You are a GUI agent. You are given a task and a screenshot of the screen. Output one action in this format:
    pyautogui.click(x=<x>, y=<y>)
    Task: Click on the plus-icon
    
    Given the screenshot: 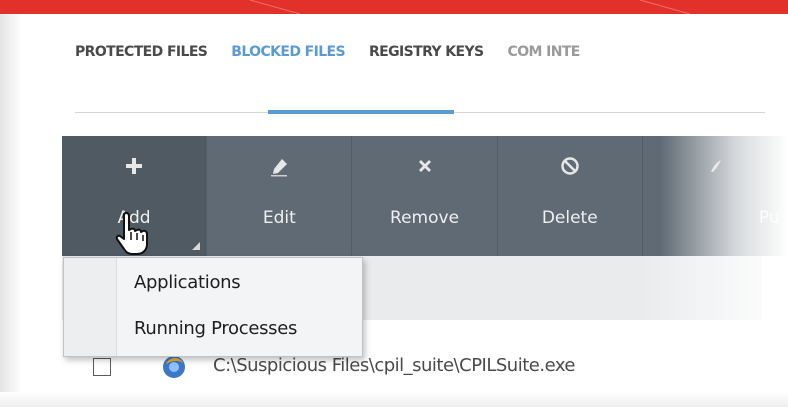 What is the action you would take?
    pyautogui.click(x=134, y=167)
    